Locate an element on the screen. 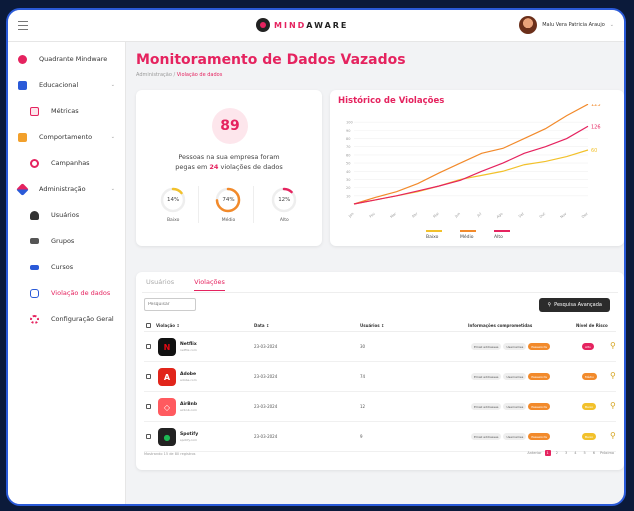 The width and height of the screenshot is (634, 511). chart-legend: Baixo Médio Alto is located at coordinates (468, 235).